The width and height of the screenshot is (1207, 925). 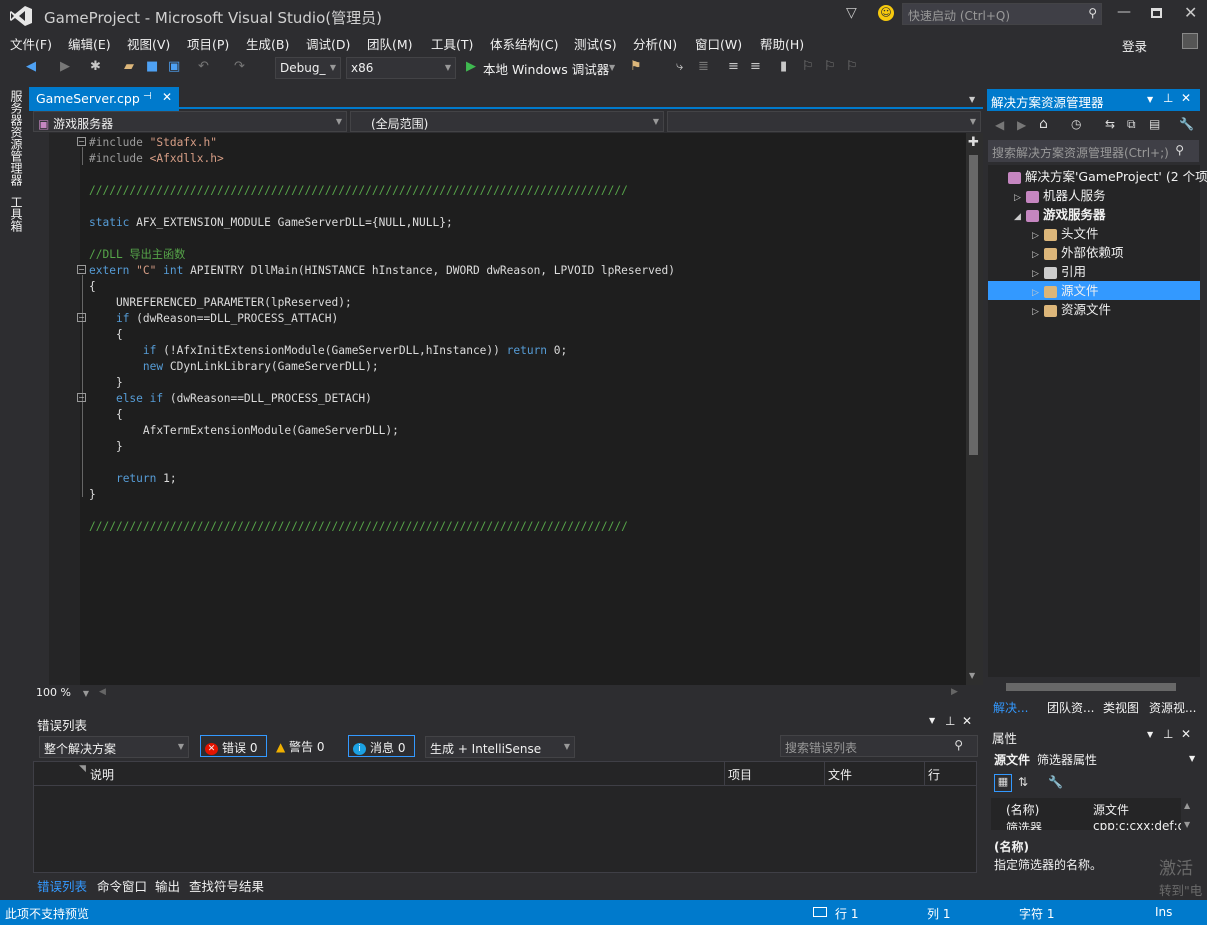 I want to click on expand-arrow-icon: ▷, so click(x=1038, y=312).